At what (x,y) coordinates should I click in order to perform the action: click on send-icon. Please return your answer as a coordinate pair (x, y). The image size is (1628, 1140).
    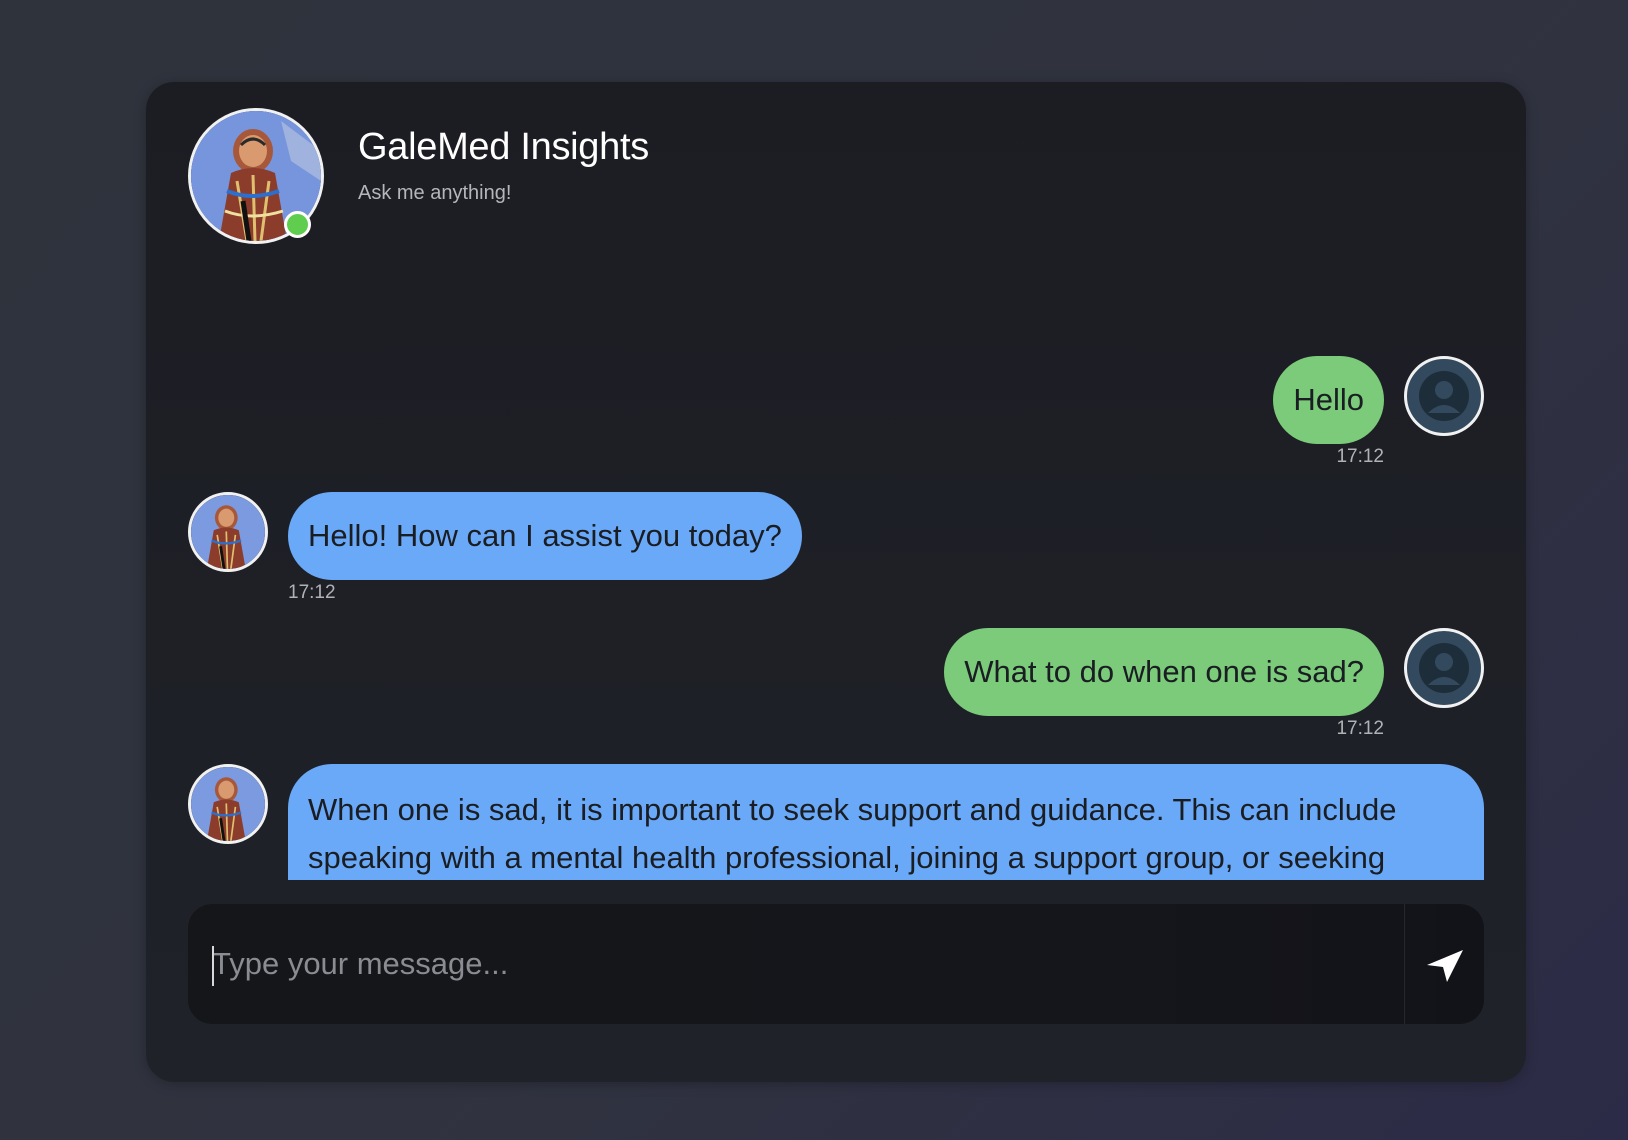
    Looking at the image, I should click on (1445, 966).